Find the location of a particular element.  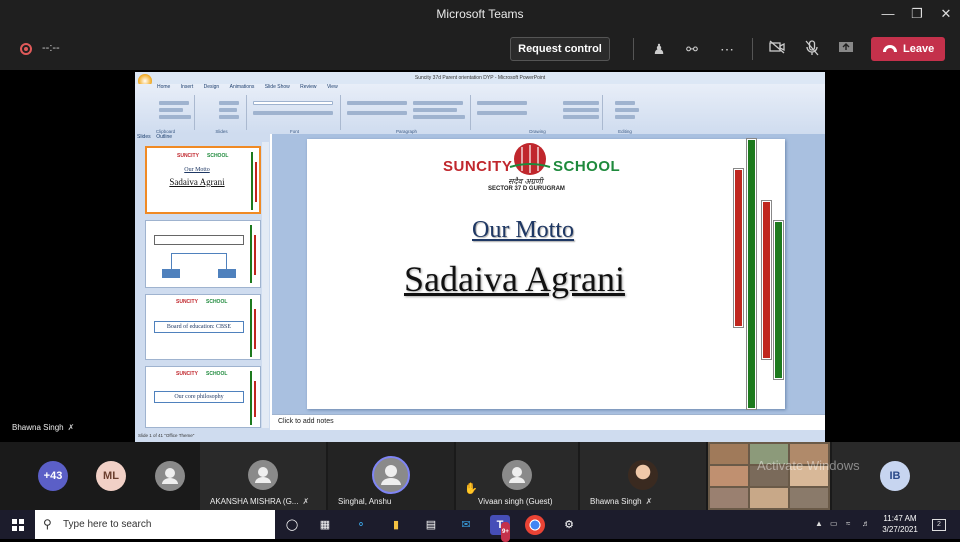

taskbar-search-box: ⚲ Type here to search is located at coordinates (155, 524).